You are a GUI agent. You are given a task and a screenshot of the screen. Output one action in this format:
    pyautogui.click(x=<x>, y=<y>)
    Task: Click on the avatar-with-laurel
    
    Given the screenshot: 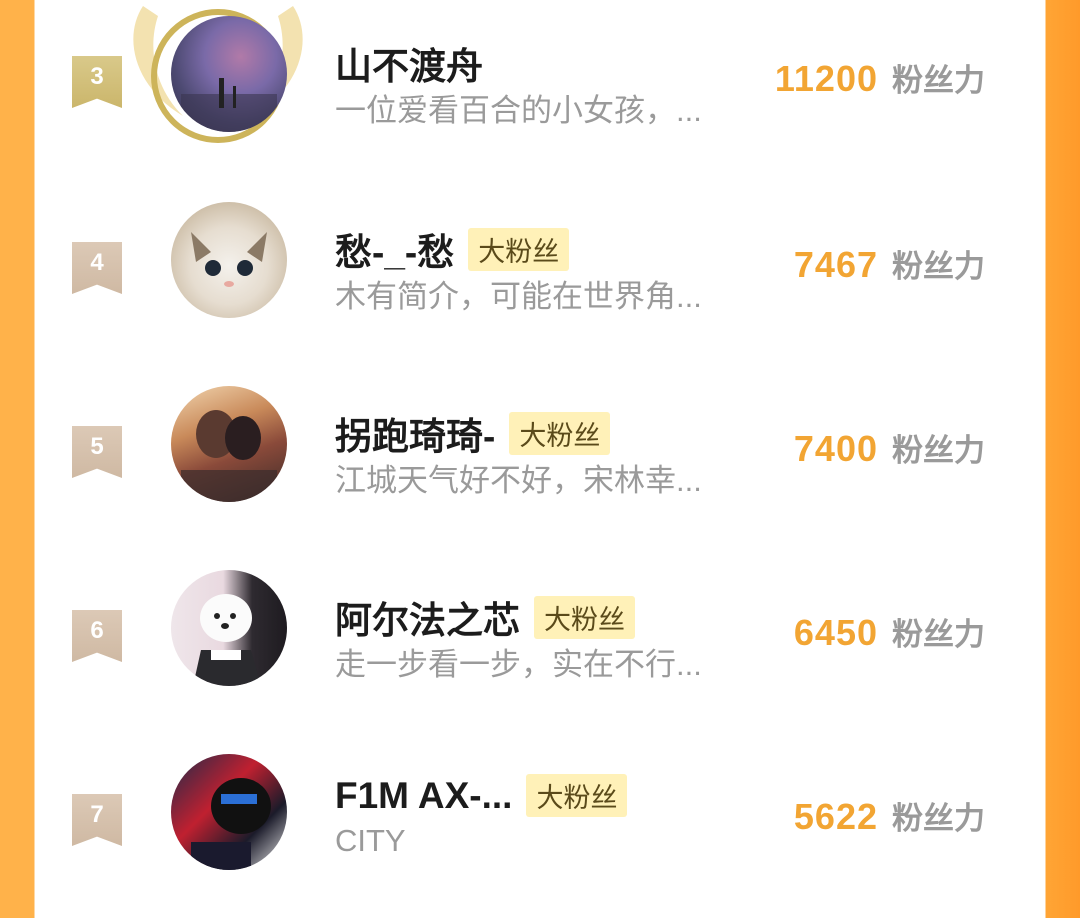 What is the action you would take?
    pyautogui.click(x=218, y=74)
    